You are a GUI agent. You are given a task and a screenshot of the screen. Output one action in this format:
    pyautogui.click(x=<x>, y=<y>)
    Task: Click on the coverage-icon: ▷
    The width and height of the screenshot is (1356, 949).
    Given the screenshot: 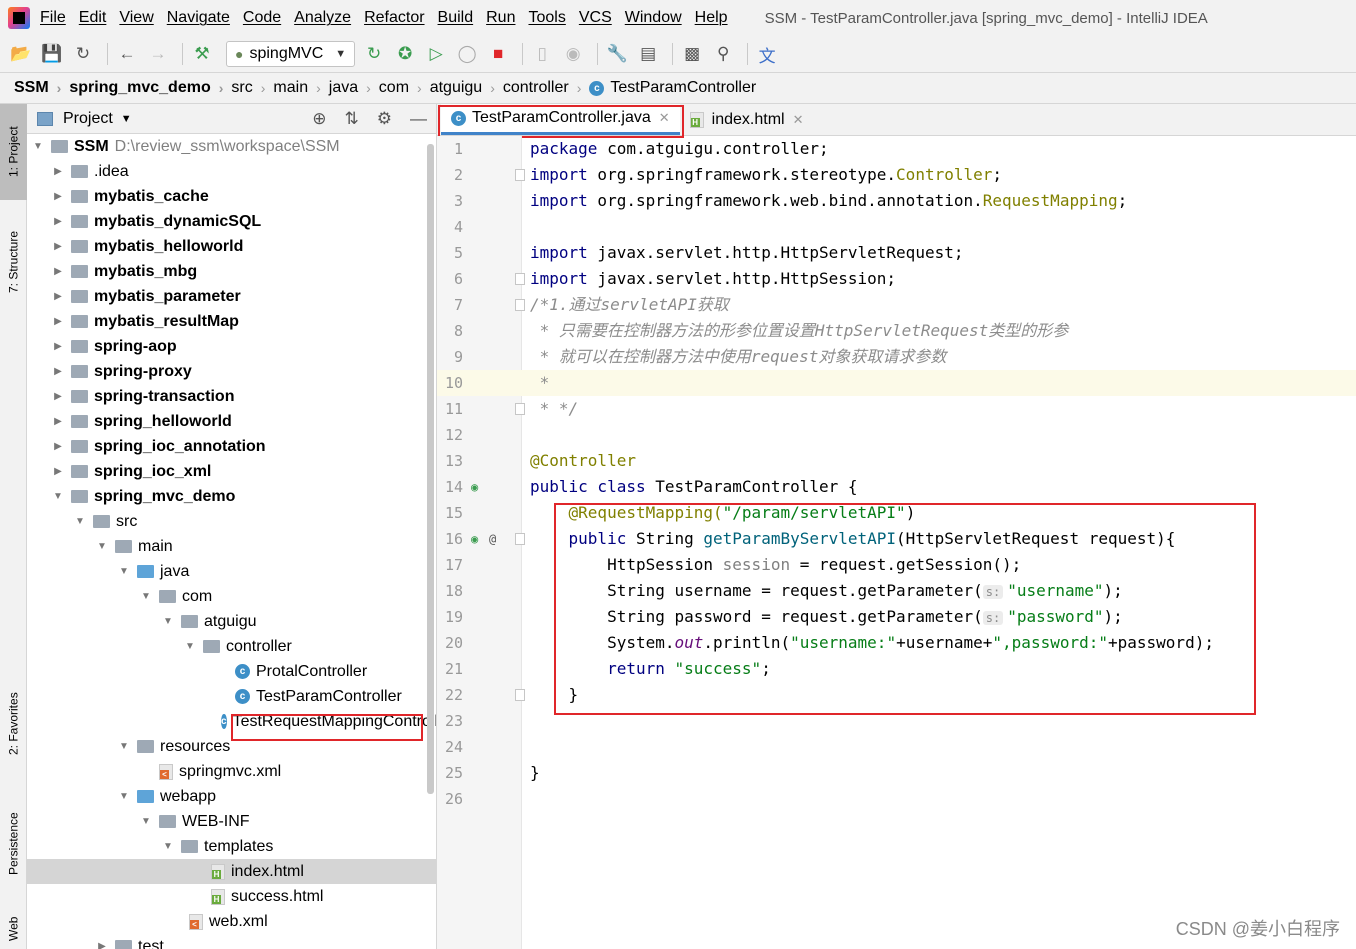 What is the action you would take?
    pyautogui.click(x=436, y=54)
    